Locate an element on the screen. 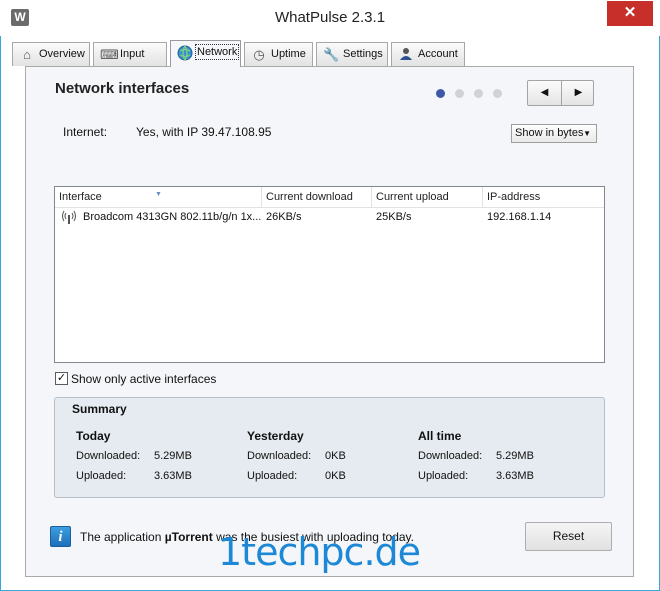 The image size is (660, 591). tab-label: Input is located at coordinates (132, 54).